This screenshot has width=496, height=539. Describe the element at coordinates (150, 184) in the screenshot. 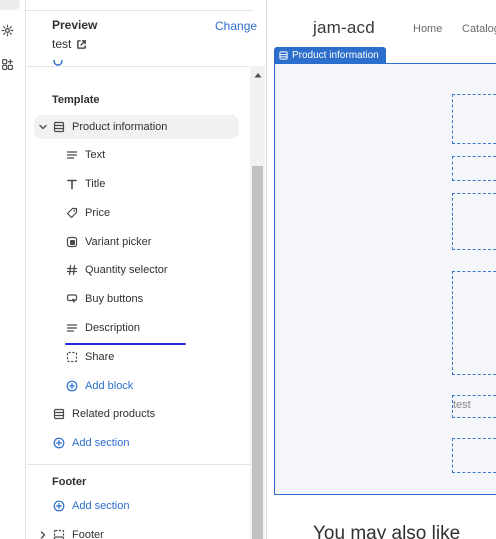

I see `block-title: Title` at that location.